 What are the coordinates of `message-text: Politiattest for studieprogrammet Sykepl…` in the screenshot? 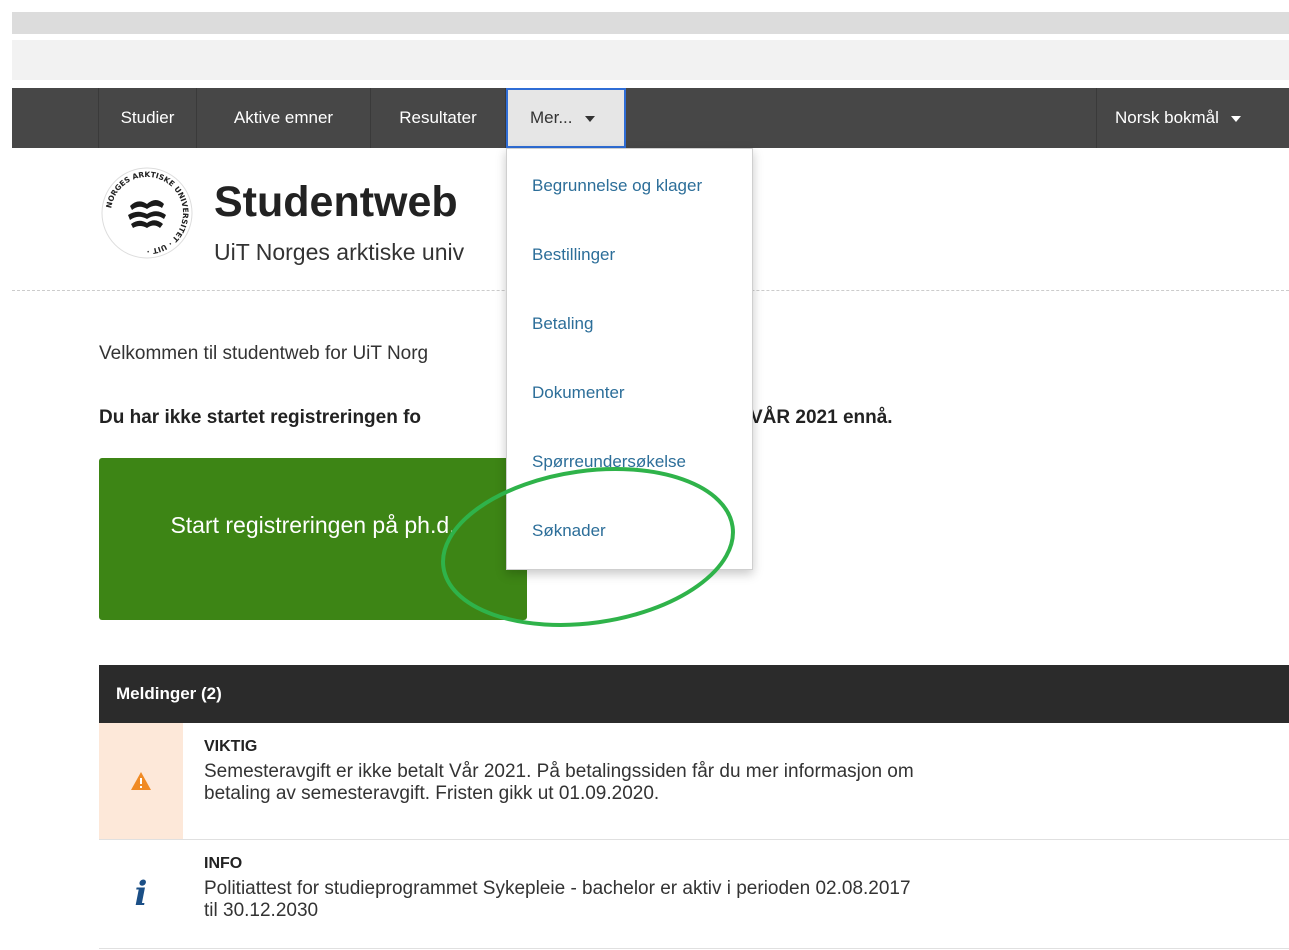 It's located at (734, 900).